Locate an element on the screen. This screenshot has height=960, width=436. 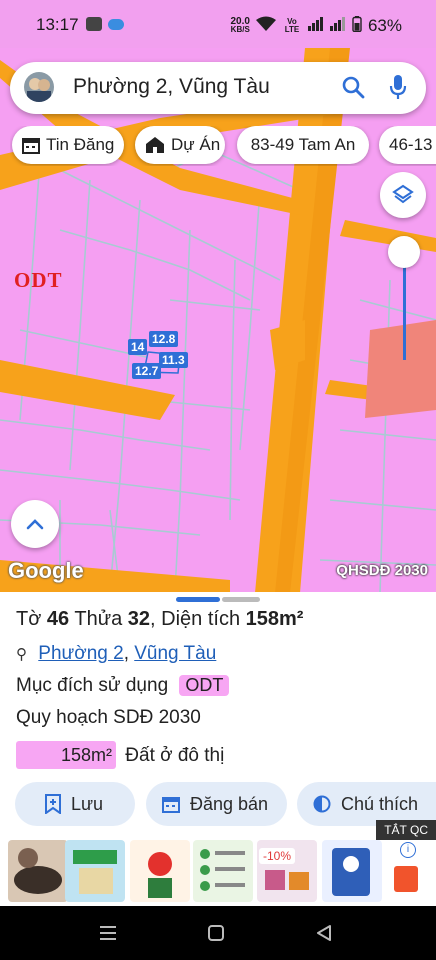
network-speed: 20.0 KB/S is located at coordinates (240, 25).